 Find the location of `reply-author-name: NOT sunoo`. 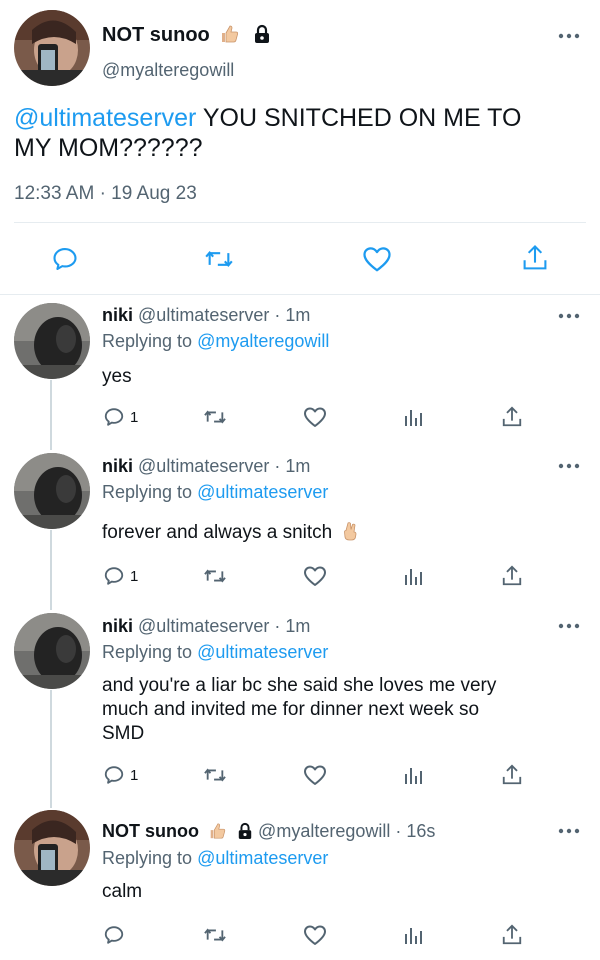

reply-author-name: NOT sunoo is located at coordinates (150, 831).